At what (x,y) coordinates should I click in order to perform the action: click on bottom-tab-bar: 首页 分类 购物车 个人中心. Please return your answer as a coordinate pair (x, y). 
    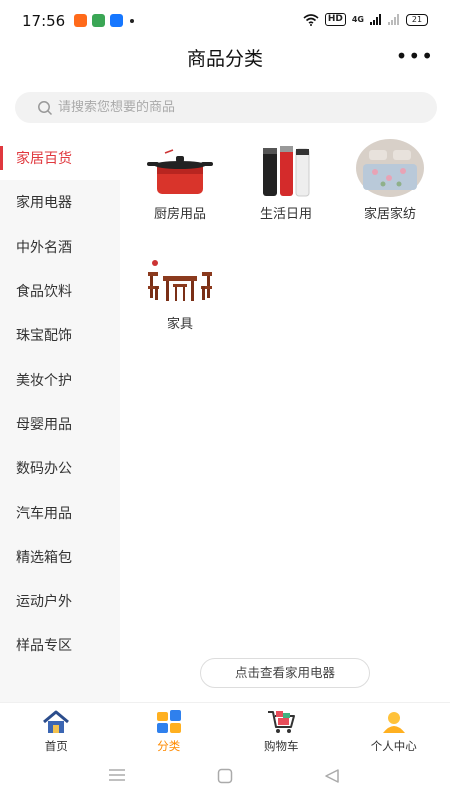
    Looking at the image, I should click on (225, 730).